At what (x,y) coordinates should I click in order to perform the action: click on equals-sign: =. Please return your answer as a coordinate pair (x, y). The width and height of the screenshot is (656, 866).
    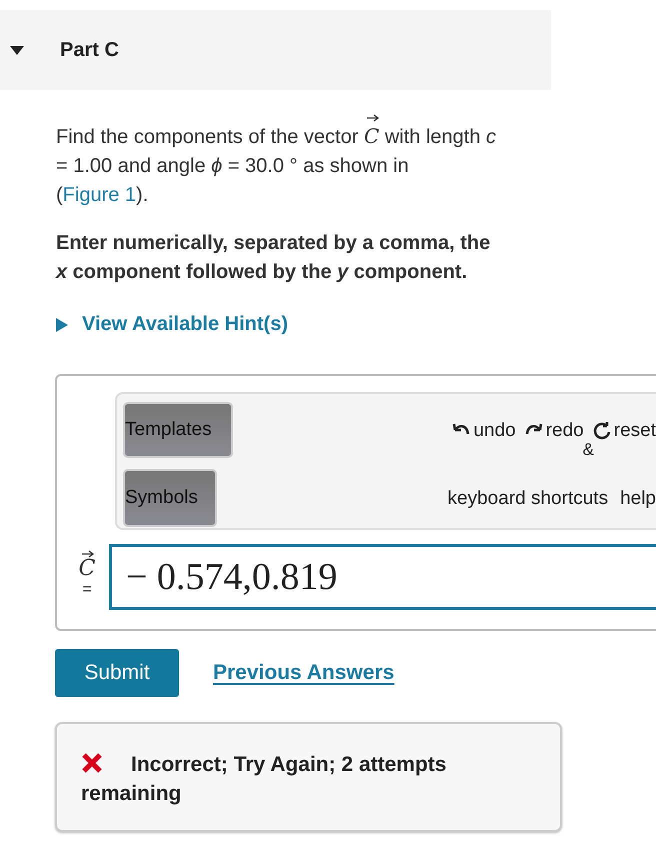
    Looking at the image, I should click on (87, 589).